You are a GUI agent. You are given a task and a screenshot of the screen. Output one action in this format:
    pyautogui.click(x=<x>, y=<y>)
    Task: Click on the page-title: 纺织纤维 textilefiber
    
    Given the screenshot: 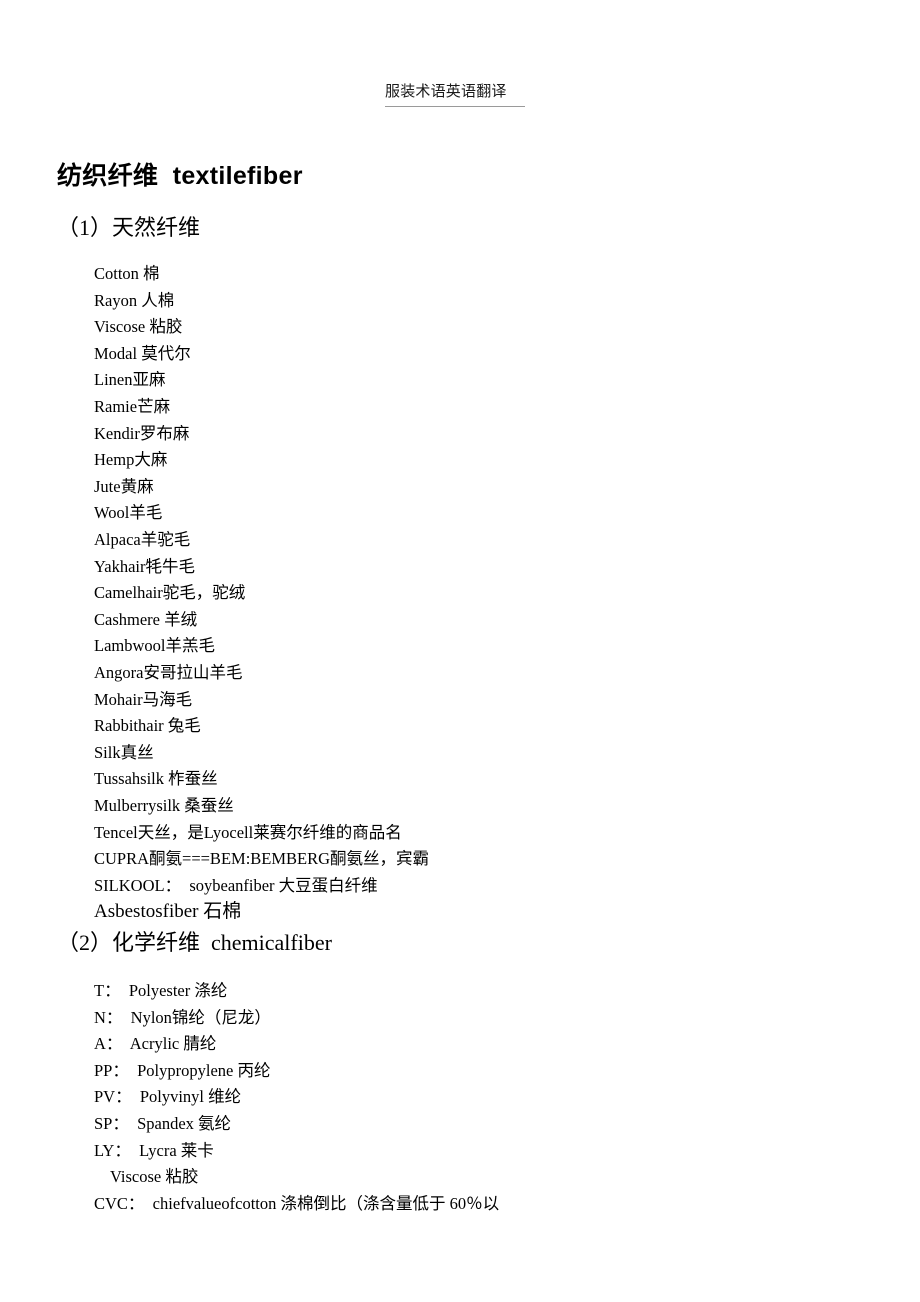 What is the action you would take?
    pyautogui.click(x=180, y=176)
    